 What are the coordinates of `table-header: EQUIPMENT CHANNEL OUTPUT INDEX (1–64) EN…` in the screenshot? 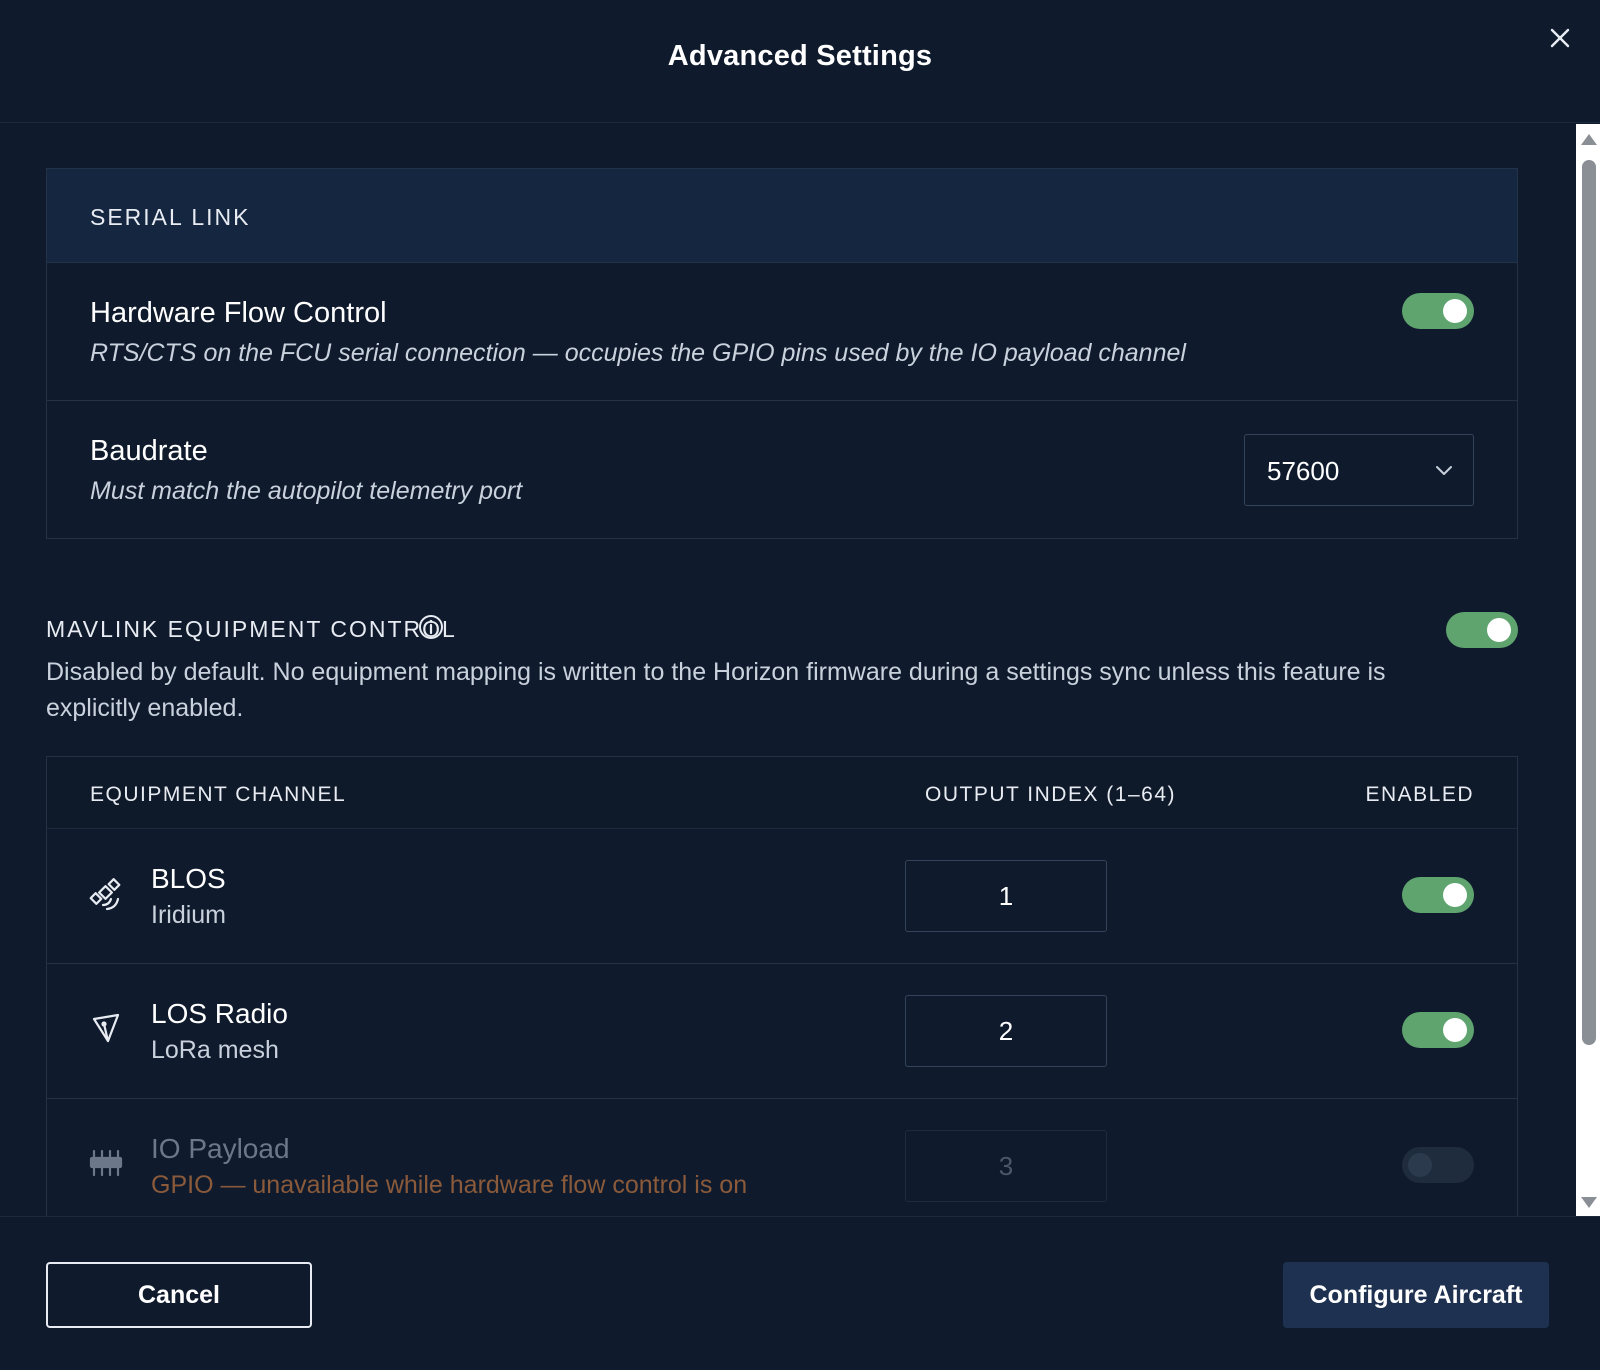 It's located at (782, 793).